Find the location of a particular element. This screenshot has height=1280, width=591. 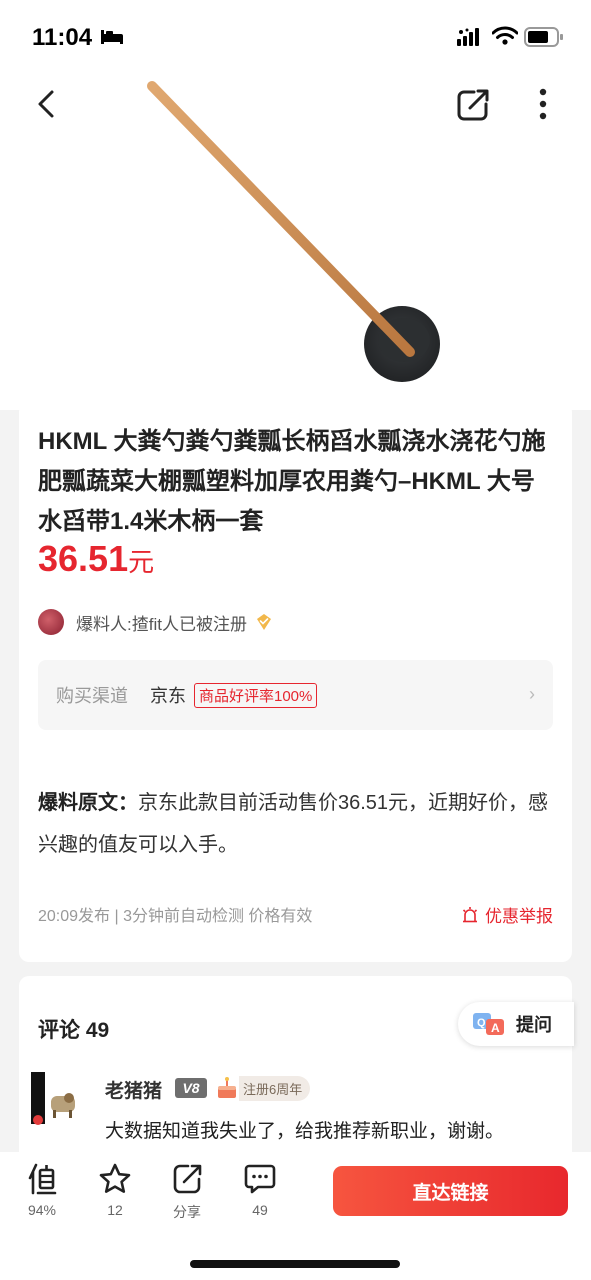

author-label: 爆料人: is located at coordinates (104, 624).